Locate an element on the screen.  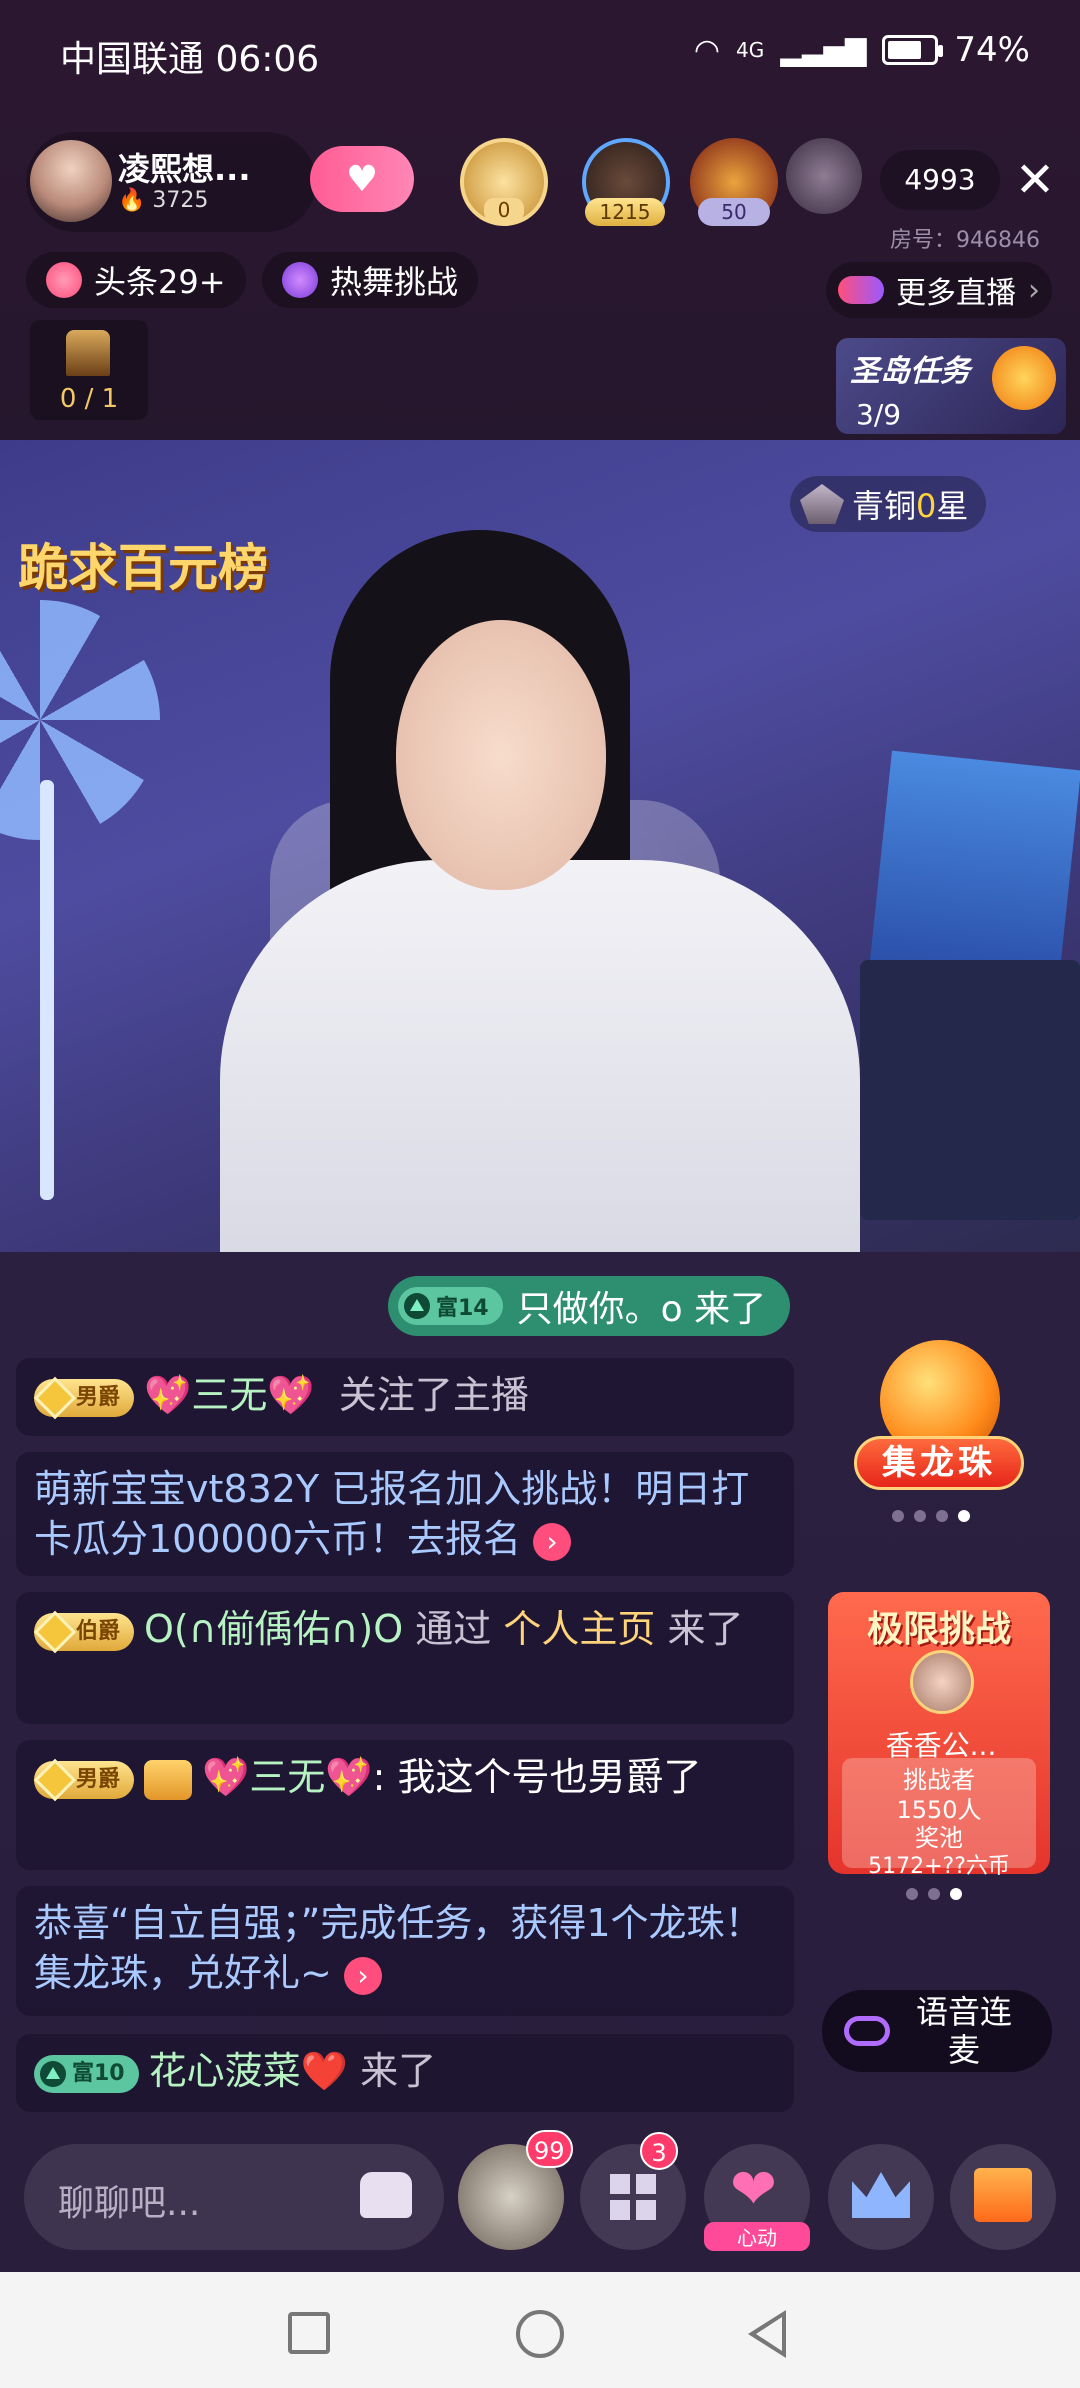
entry-text: 只做你。o 来了 is located at coordinates (641, 1309).